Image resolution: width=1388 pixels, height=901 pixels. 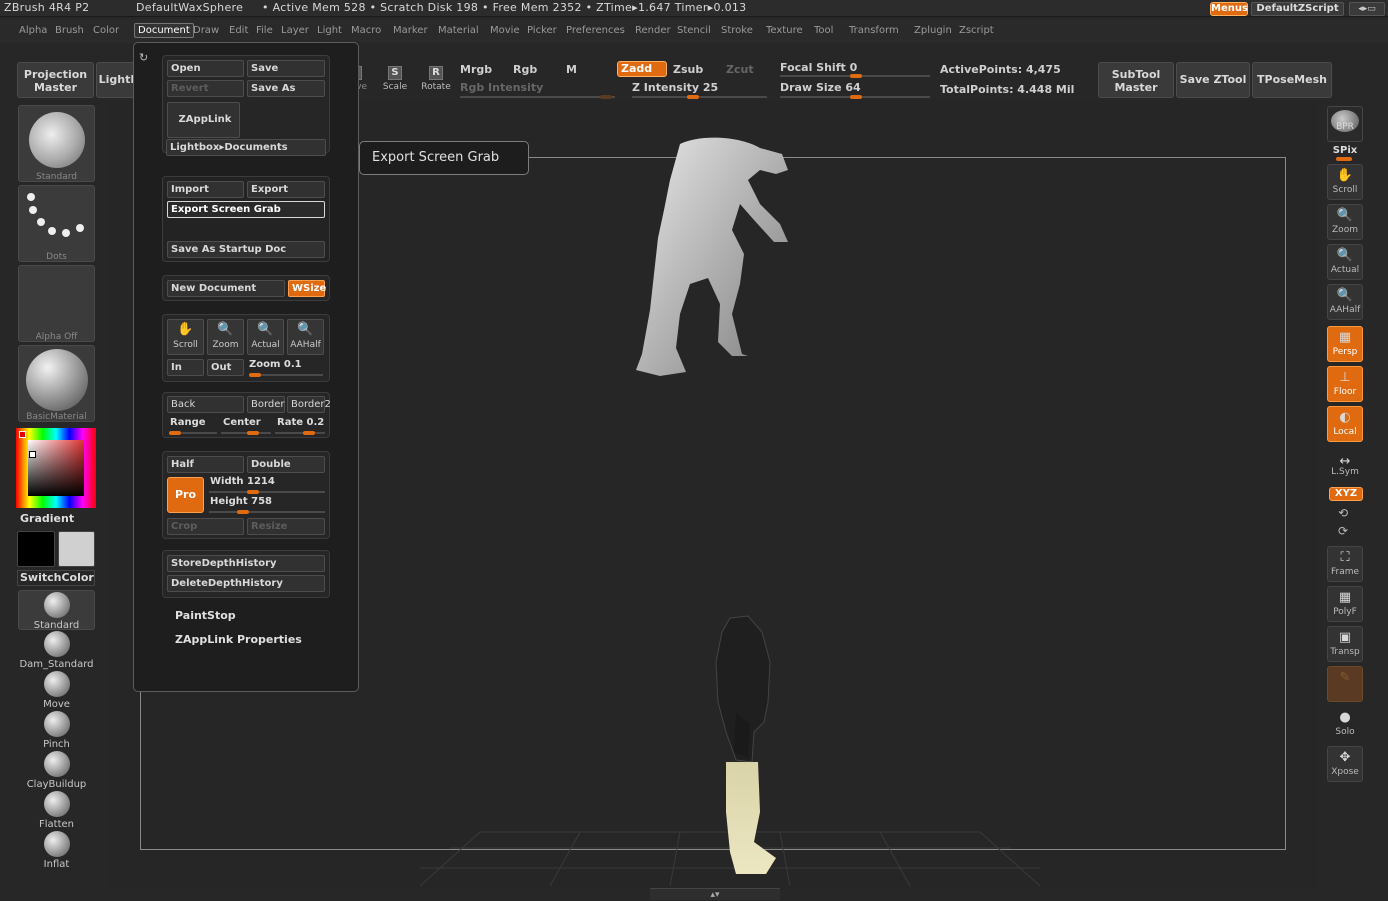 What do you see at coordinates (56, 610) in the screenshot?
I see `brush-standard: Standard` at bounding box center [56, 610].